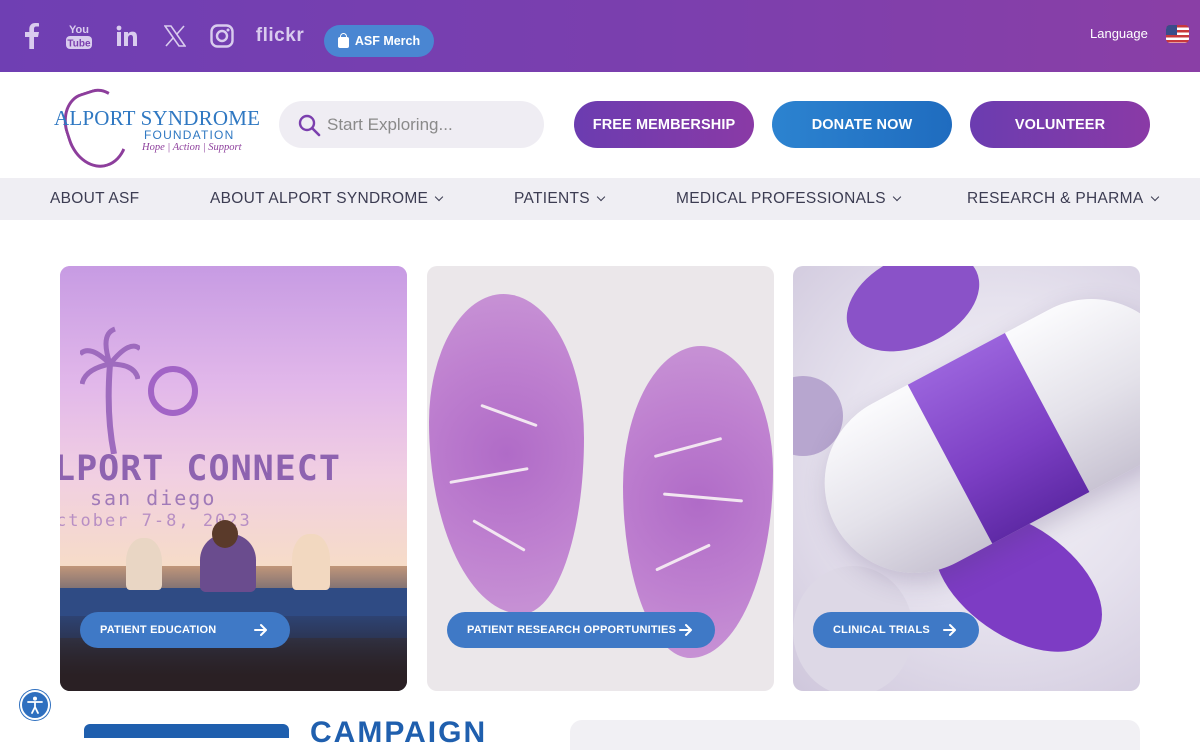 The height and width of the screenshot is (750, 1200). Describe the element at coordinates (200, 469) in the screenshot. I see `event-banner-title: LPORT CONNECT` at that location.